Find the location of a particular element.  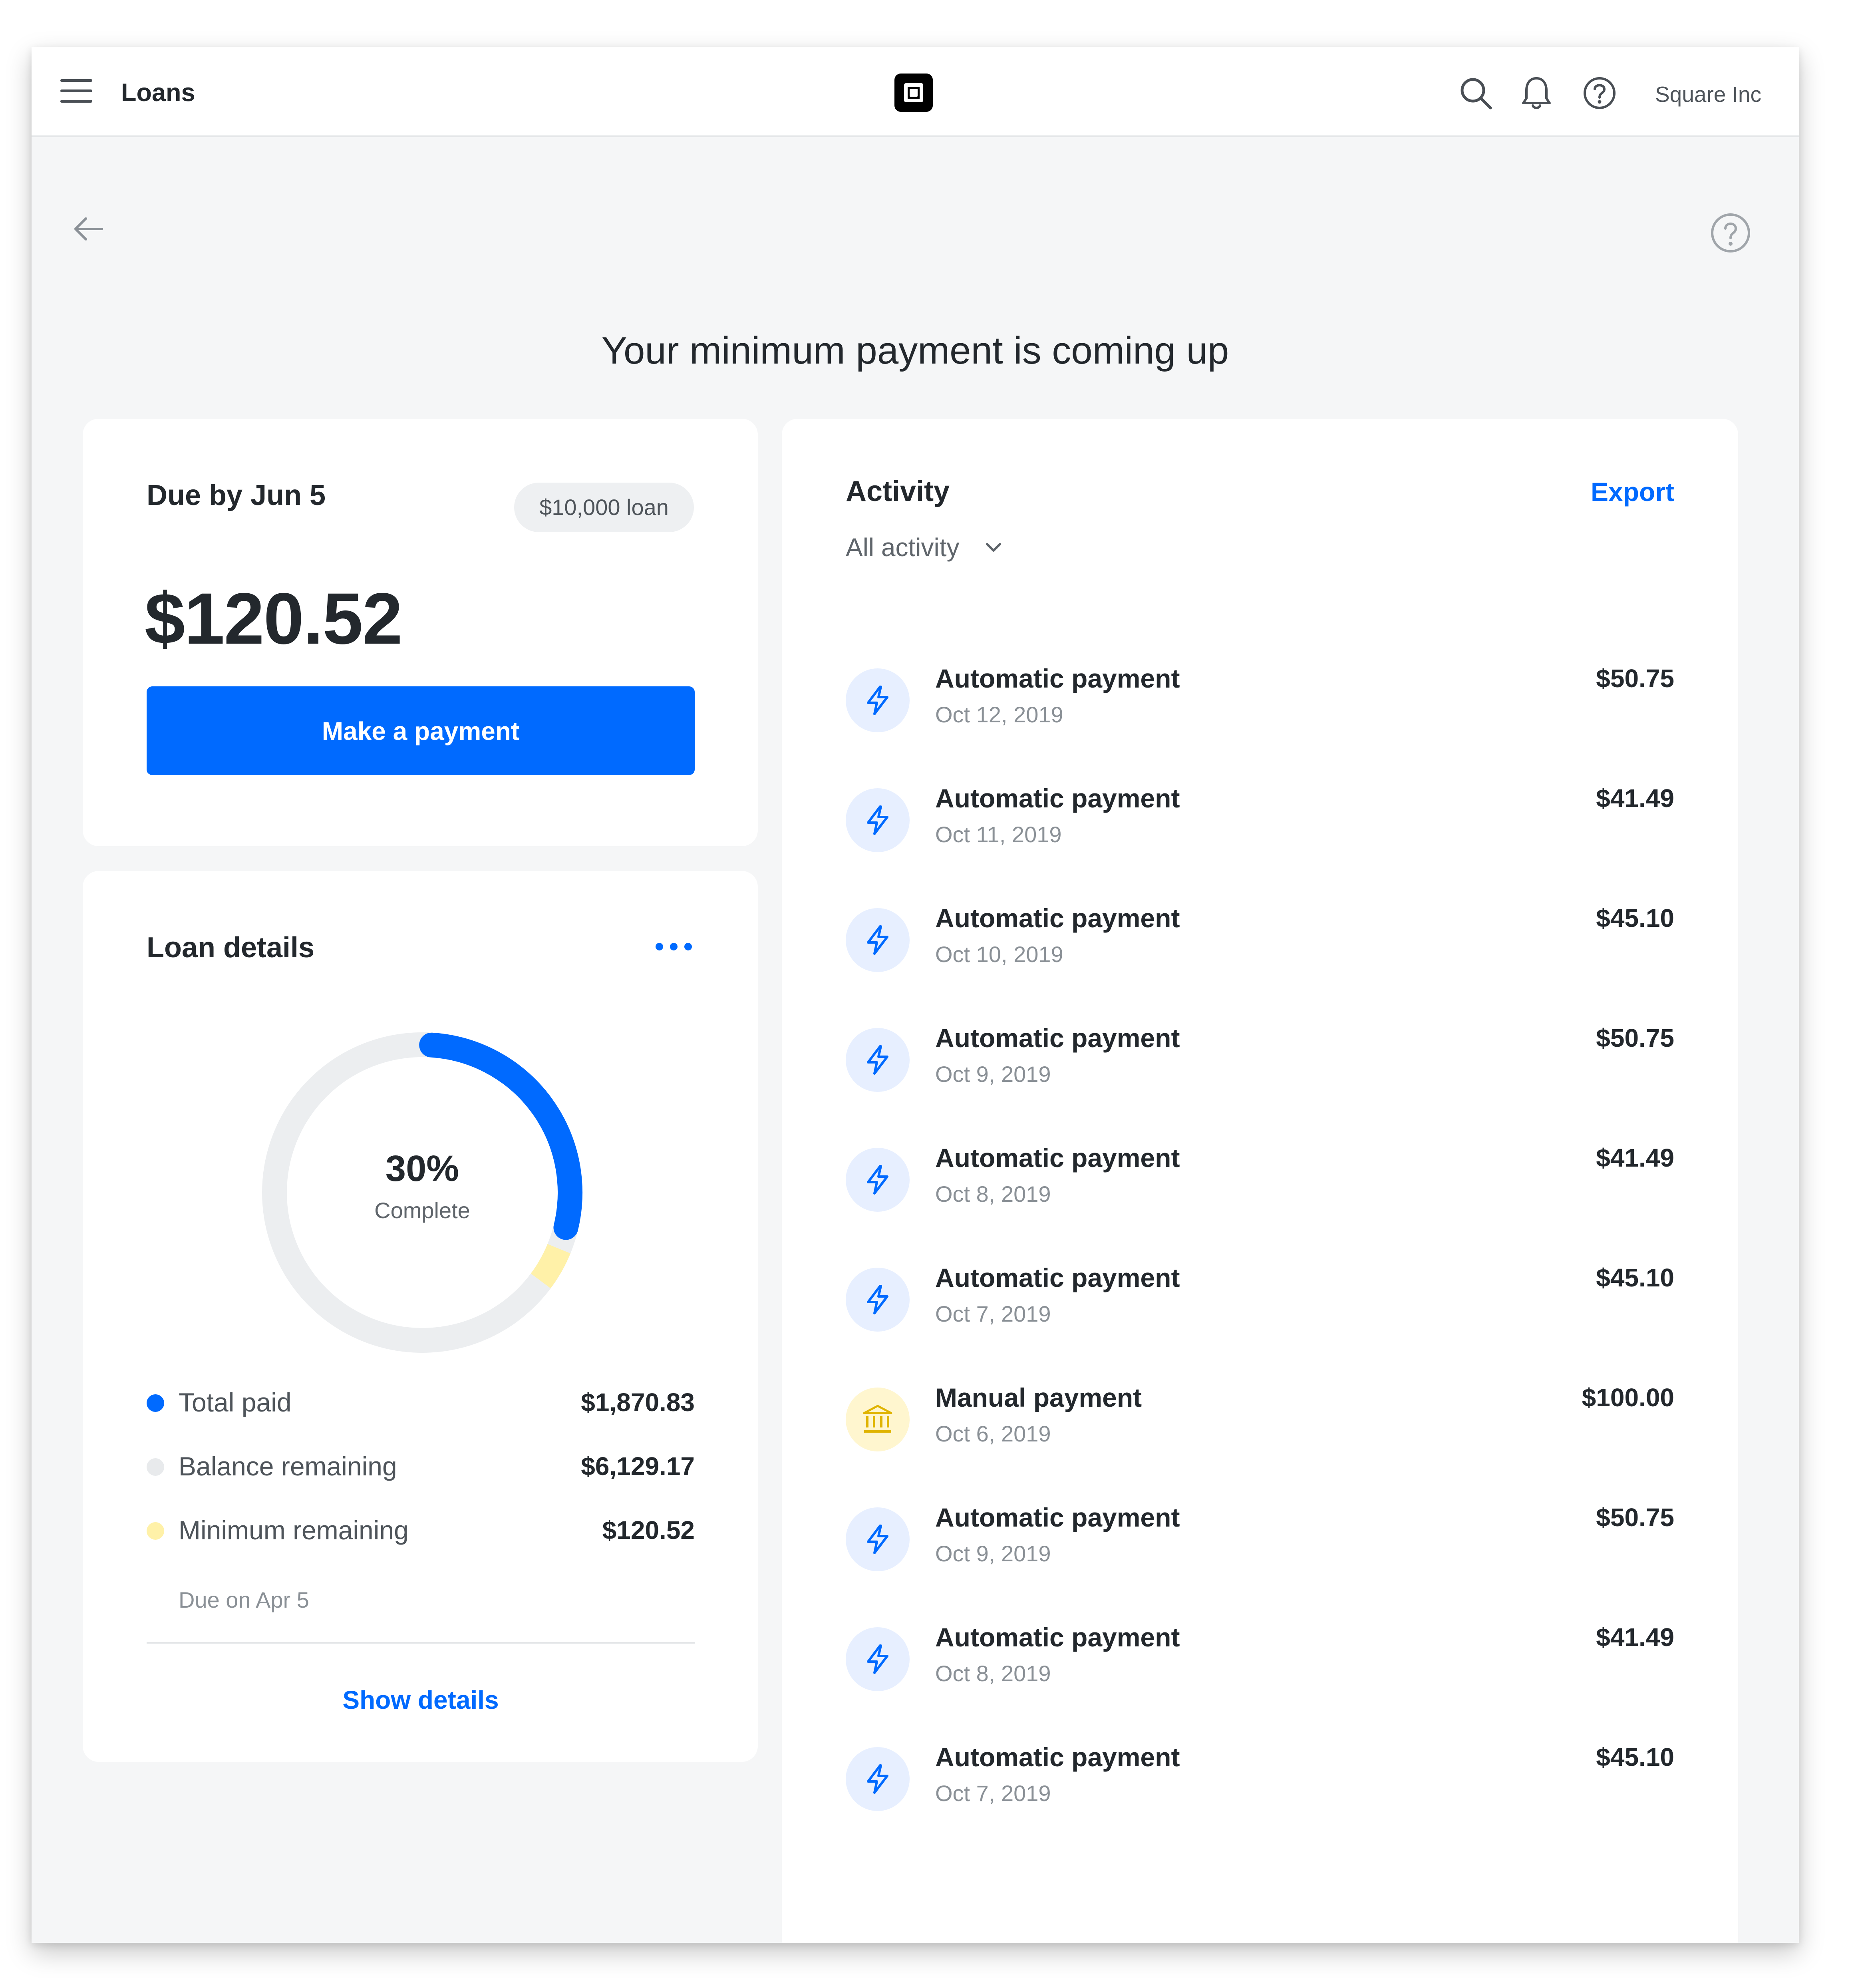

loan-details-title: Loan details is located at coordinates (231, 948).